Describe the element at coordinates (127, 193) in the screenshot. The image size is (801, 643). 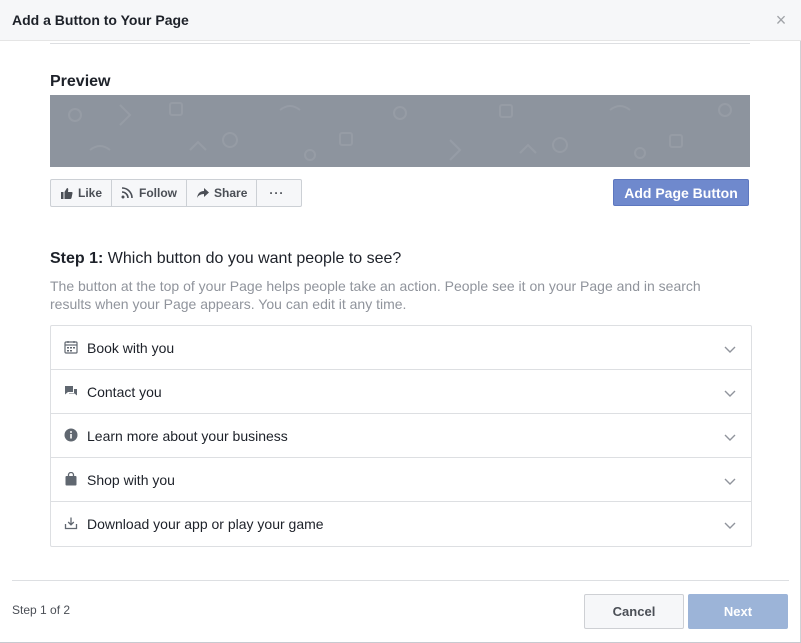
I see `rss-icon` at that location.